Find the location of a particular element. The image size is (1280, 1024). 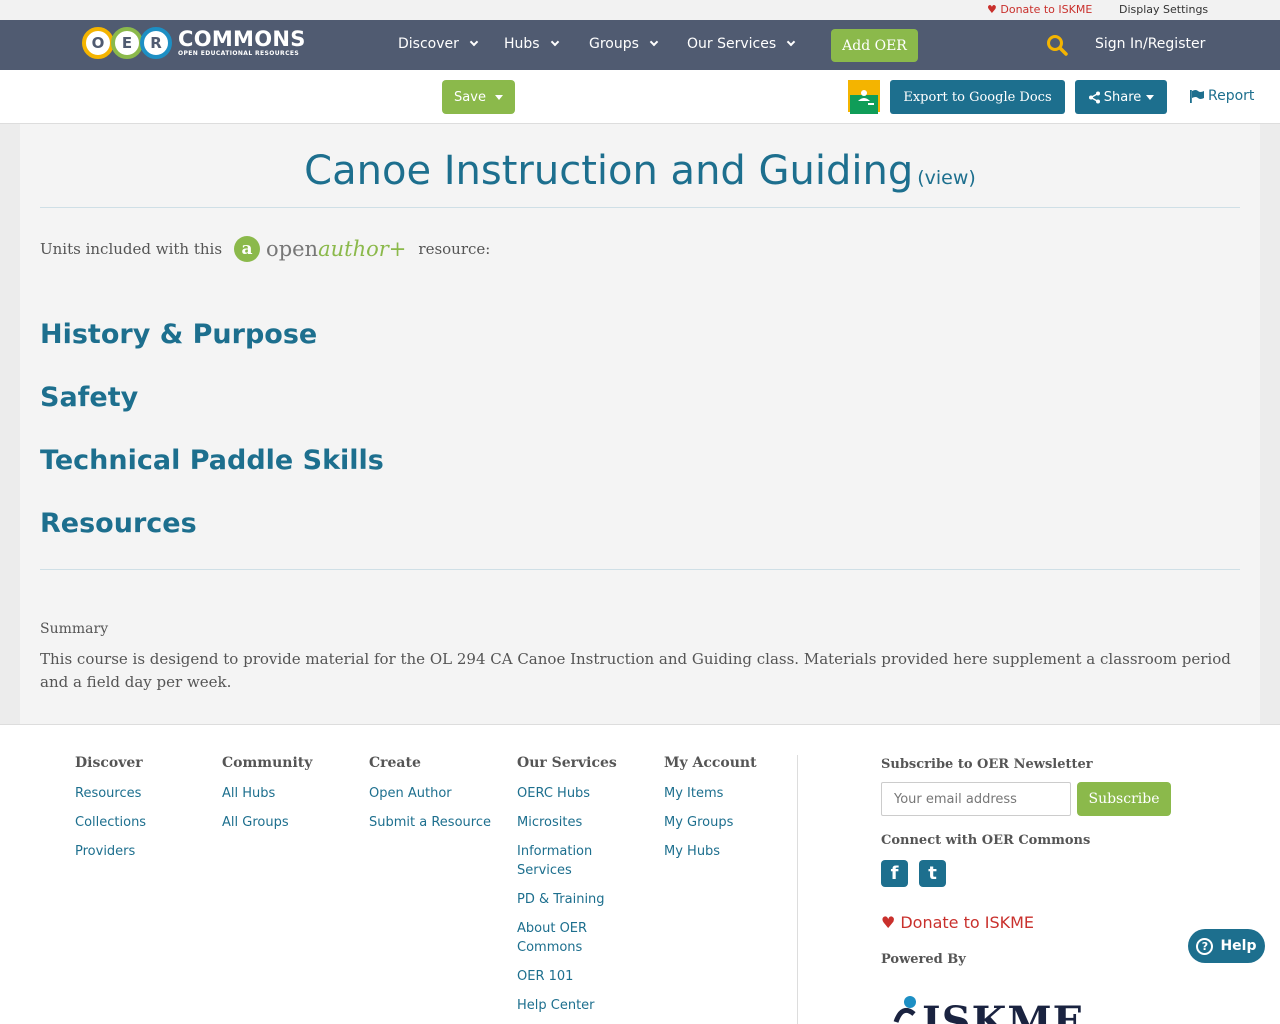

share-button: Share is located at coordinates (1121, 97).